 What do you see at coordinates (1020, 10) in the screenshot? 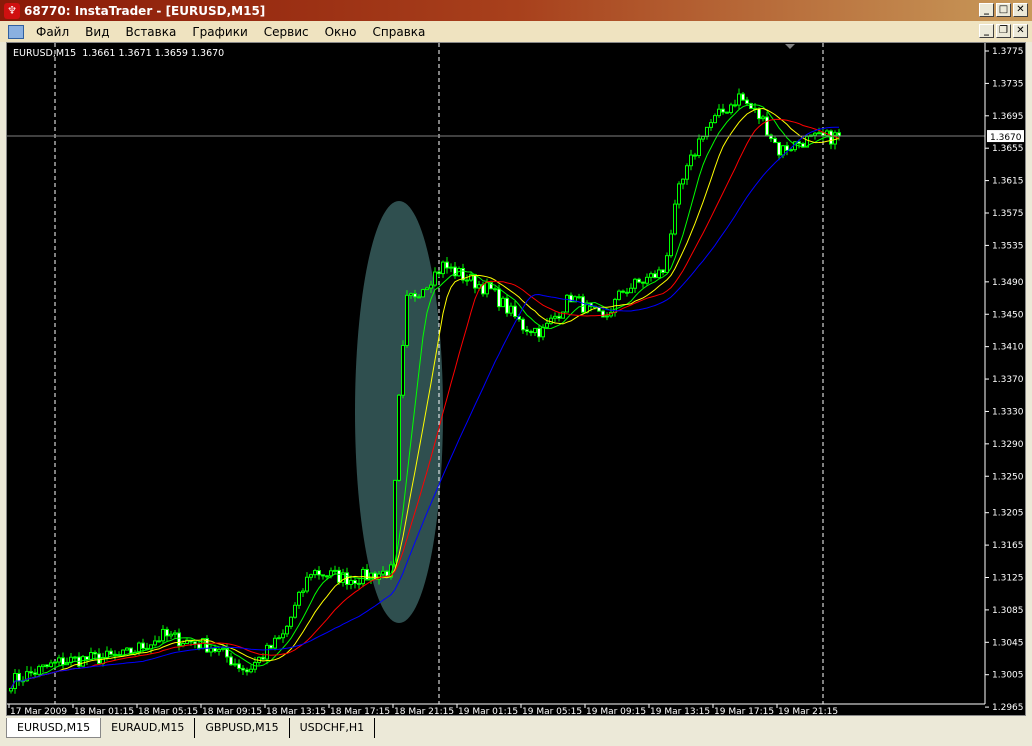
I see `close-button: ✕` at bounding box center [1020, 10].